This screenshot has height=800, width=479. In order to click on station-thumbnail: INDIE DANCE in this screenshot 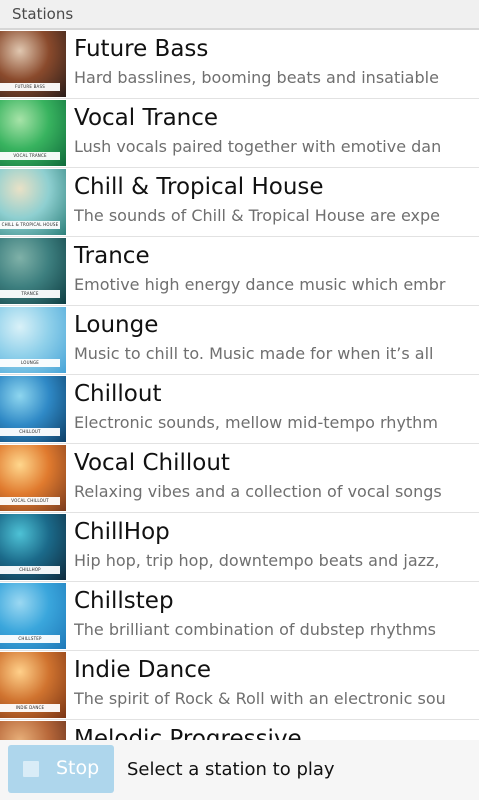, I will do `click(33, 685)`.